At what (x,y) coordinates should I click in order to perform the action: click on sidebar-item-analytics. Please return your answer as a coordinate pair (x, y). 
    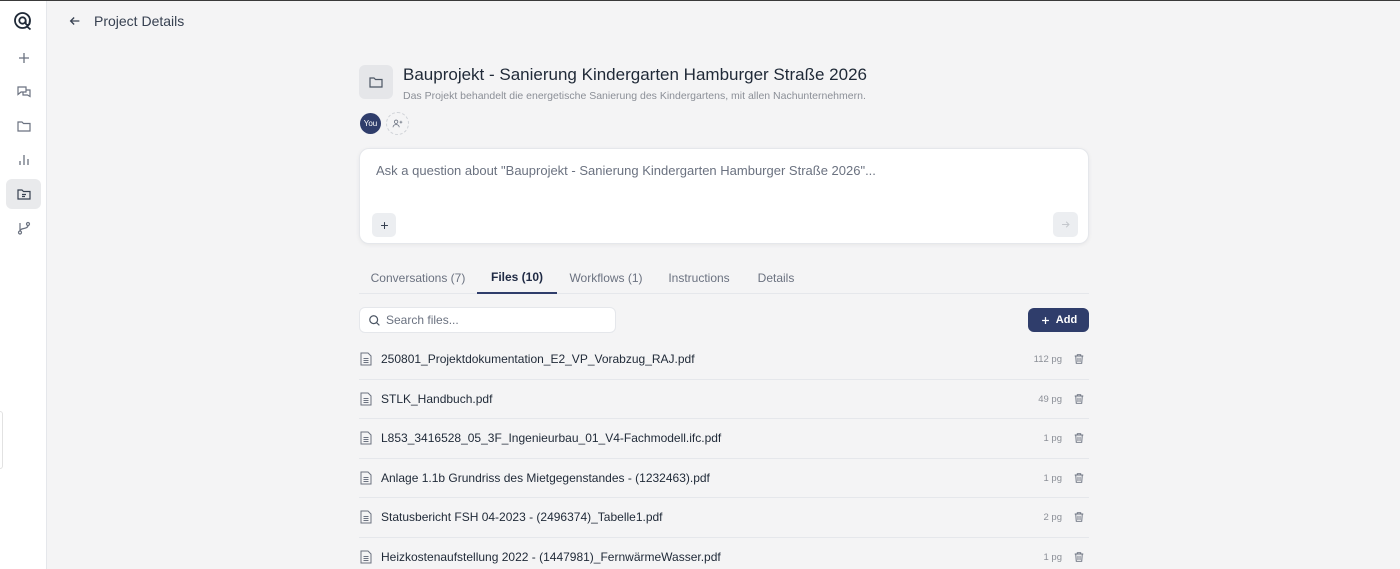
    Looking at the image, I should click on (23, 160).